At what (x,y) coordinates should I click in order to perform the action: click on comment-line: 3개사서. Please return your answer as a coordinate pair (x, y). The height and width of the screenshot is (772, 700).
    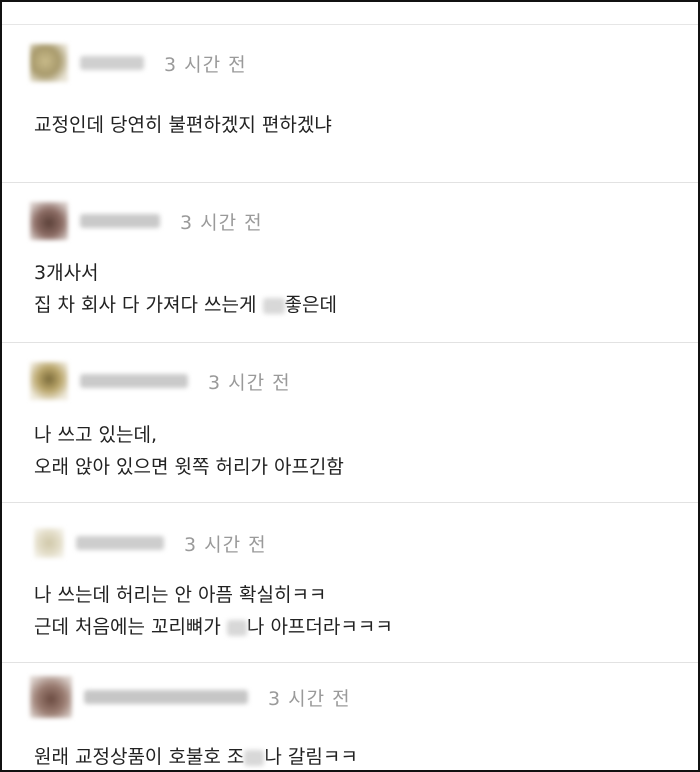
    Looking at the image, I should click on (66, 273).